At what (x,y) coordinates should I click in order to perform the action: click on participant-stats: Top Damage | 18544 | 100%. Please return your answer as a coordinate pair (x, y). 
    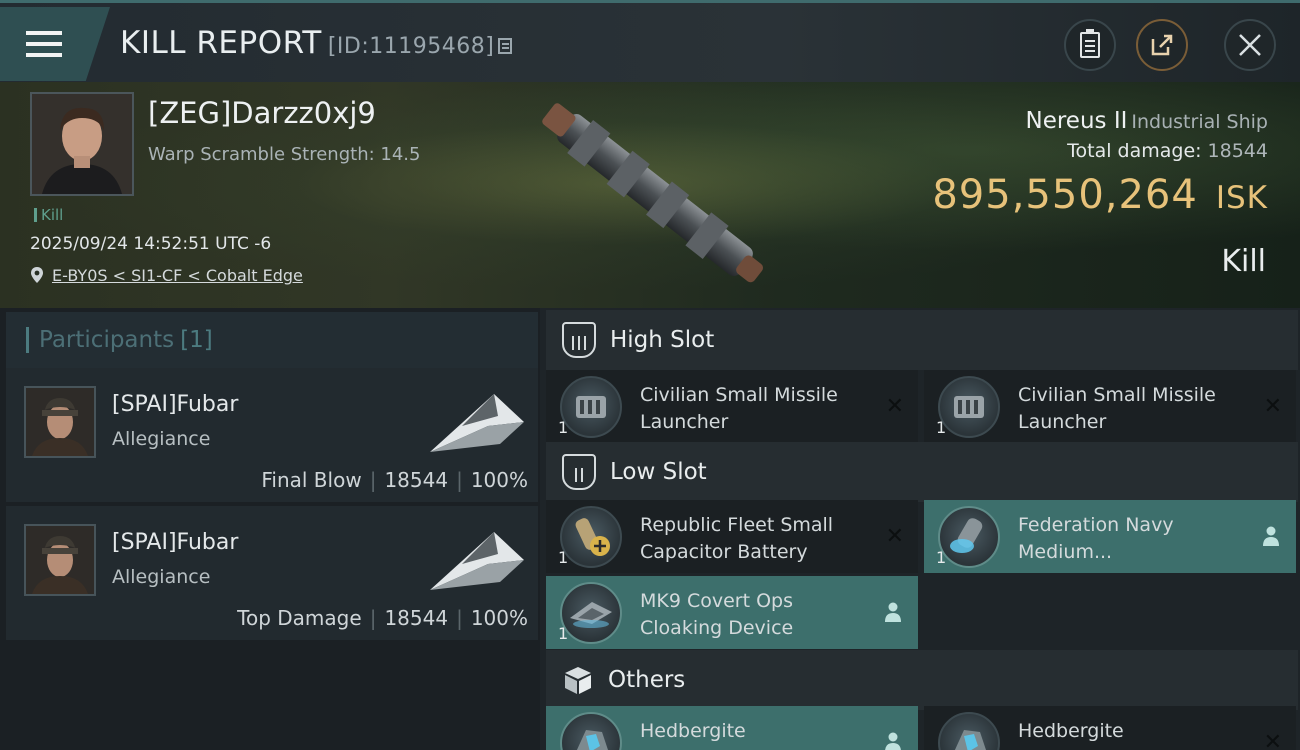
    Looking at the image, I should click on (382, 618).